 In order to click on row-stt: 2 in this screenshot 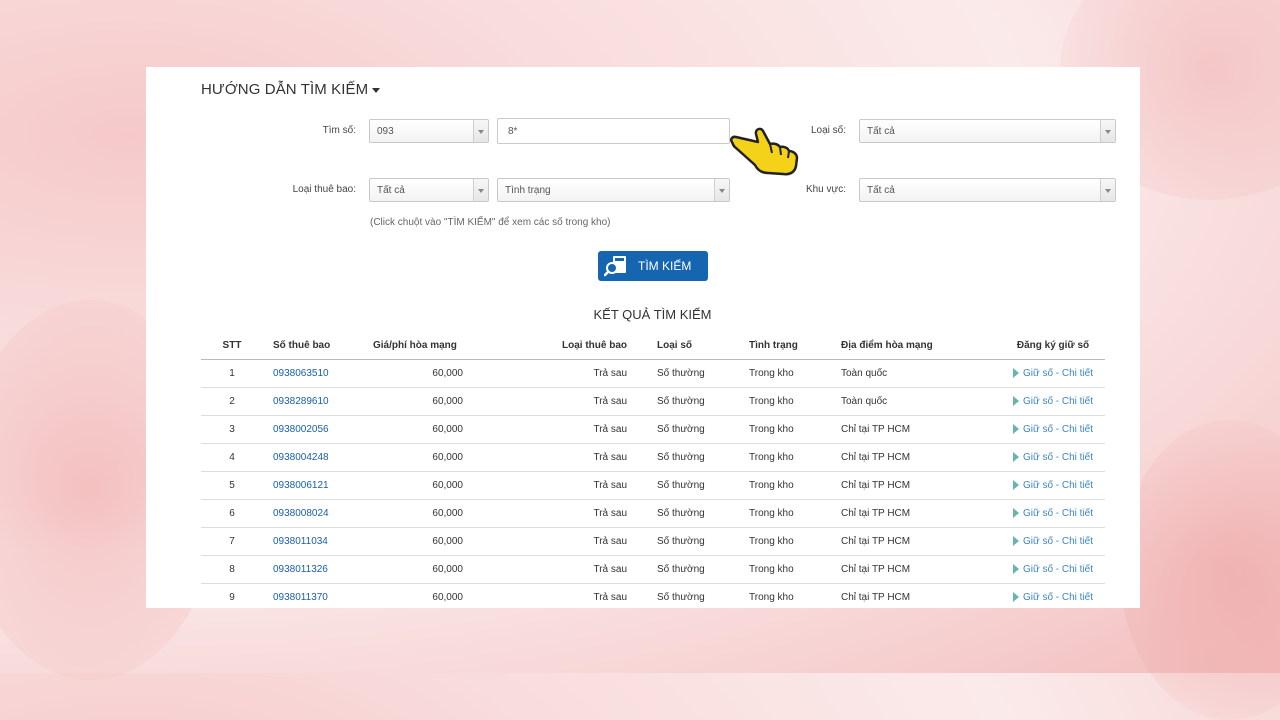, I will do `click(232, 401)`.